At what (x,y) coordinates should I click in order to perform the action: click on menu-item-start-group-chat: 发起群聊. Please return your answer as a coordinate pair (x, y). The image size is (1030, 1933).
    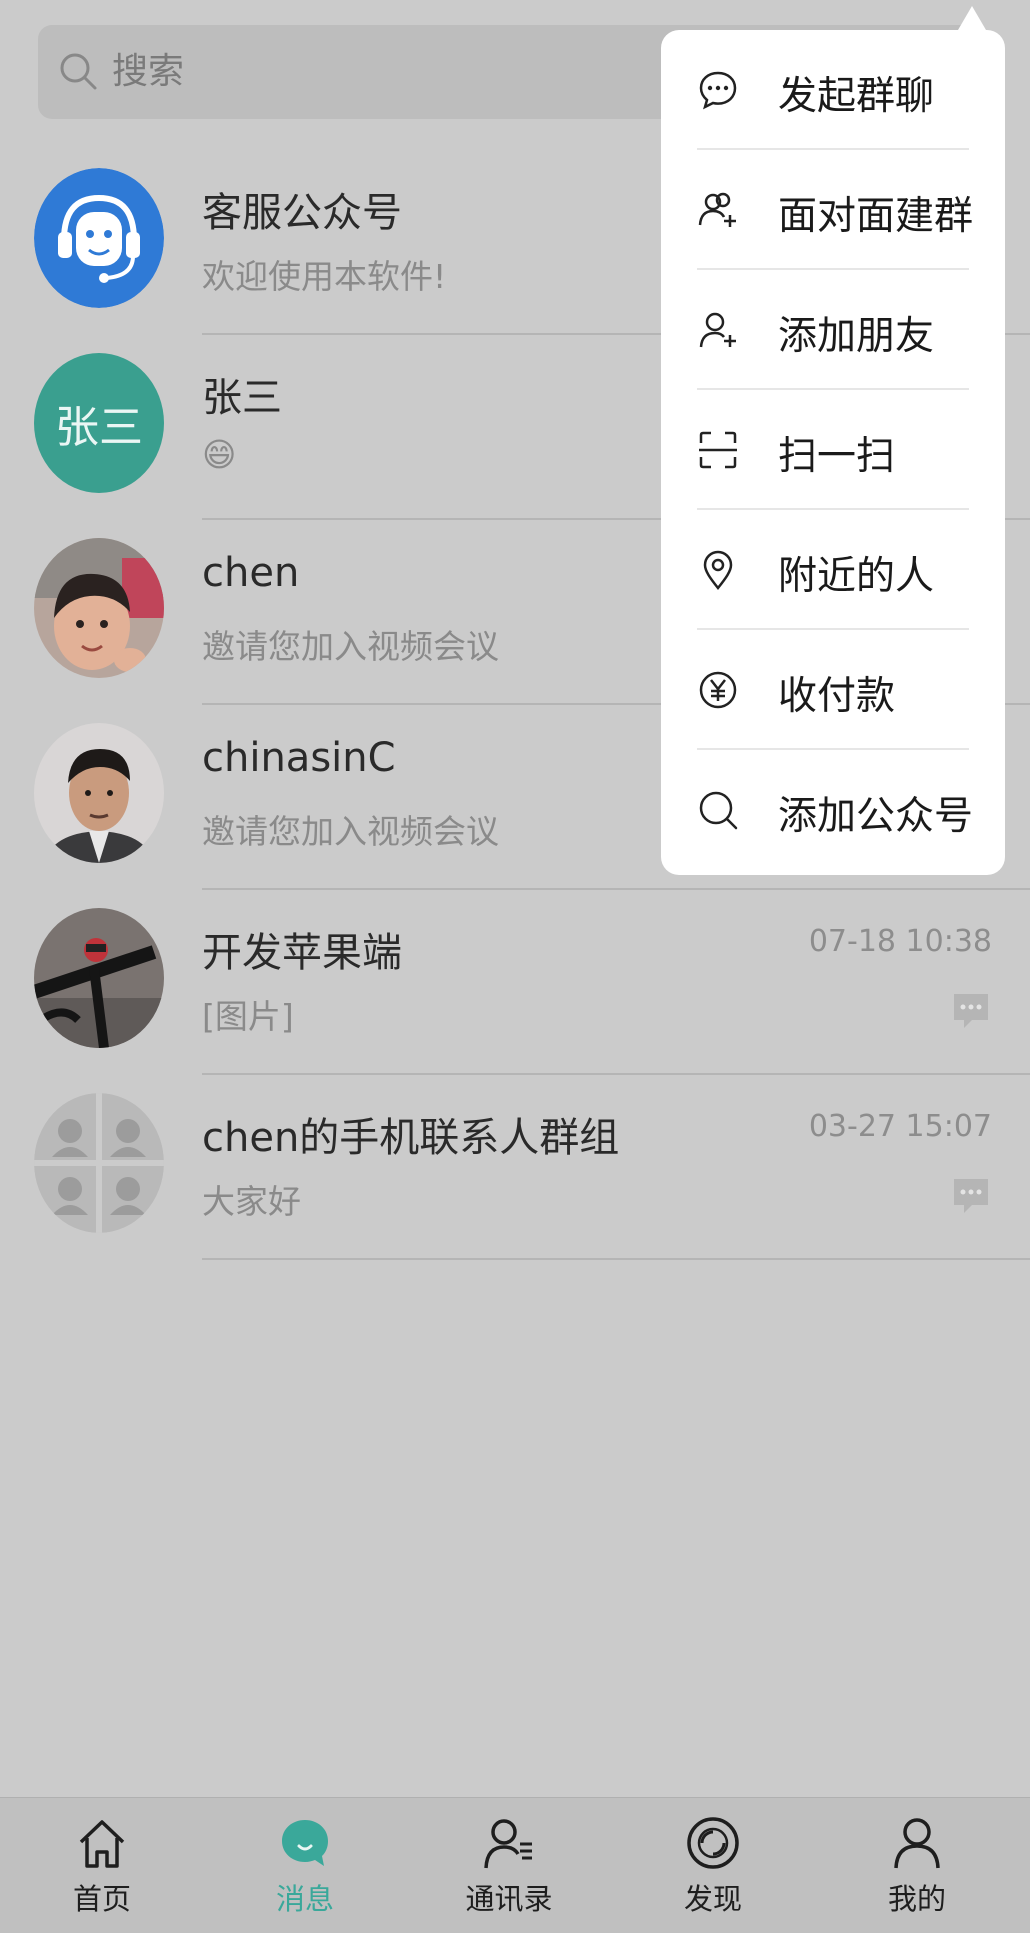
    Looking at the image, I should click on (833, 90).